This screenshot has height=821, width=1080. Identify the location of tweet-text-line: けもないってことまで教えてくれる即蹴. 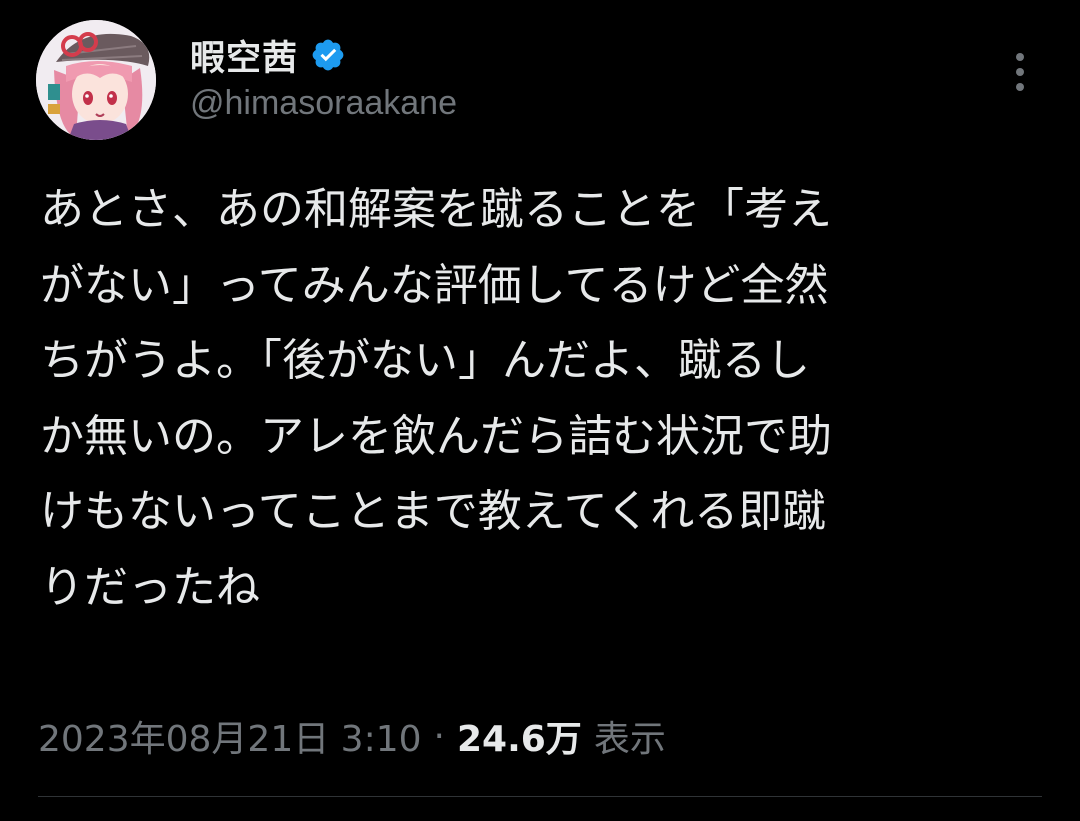
(433, 511).